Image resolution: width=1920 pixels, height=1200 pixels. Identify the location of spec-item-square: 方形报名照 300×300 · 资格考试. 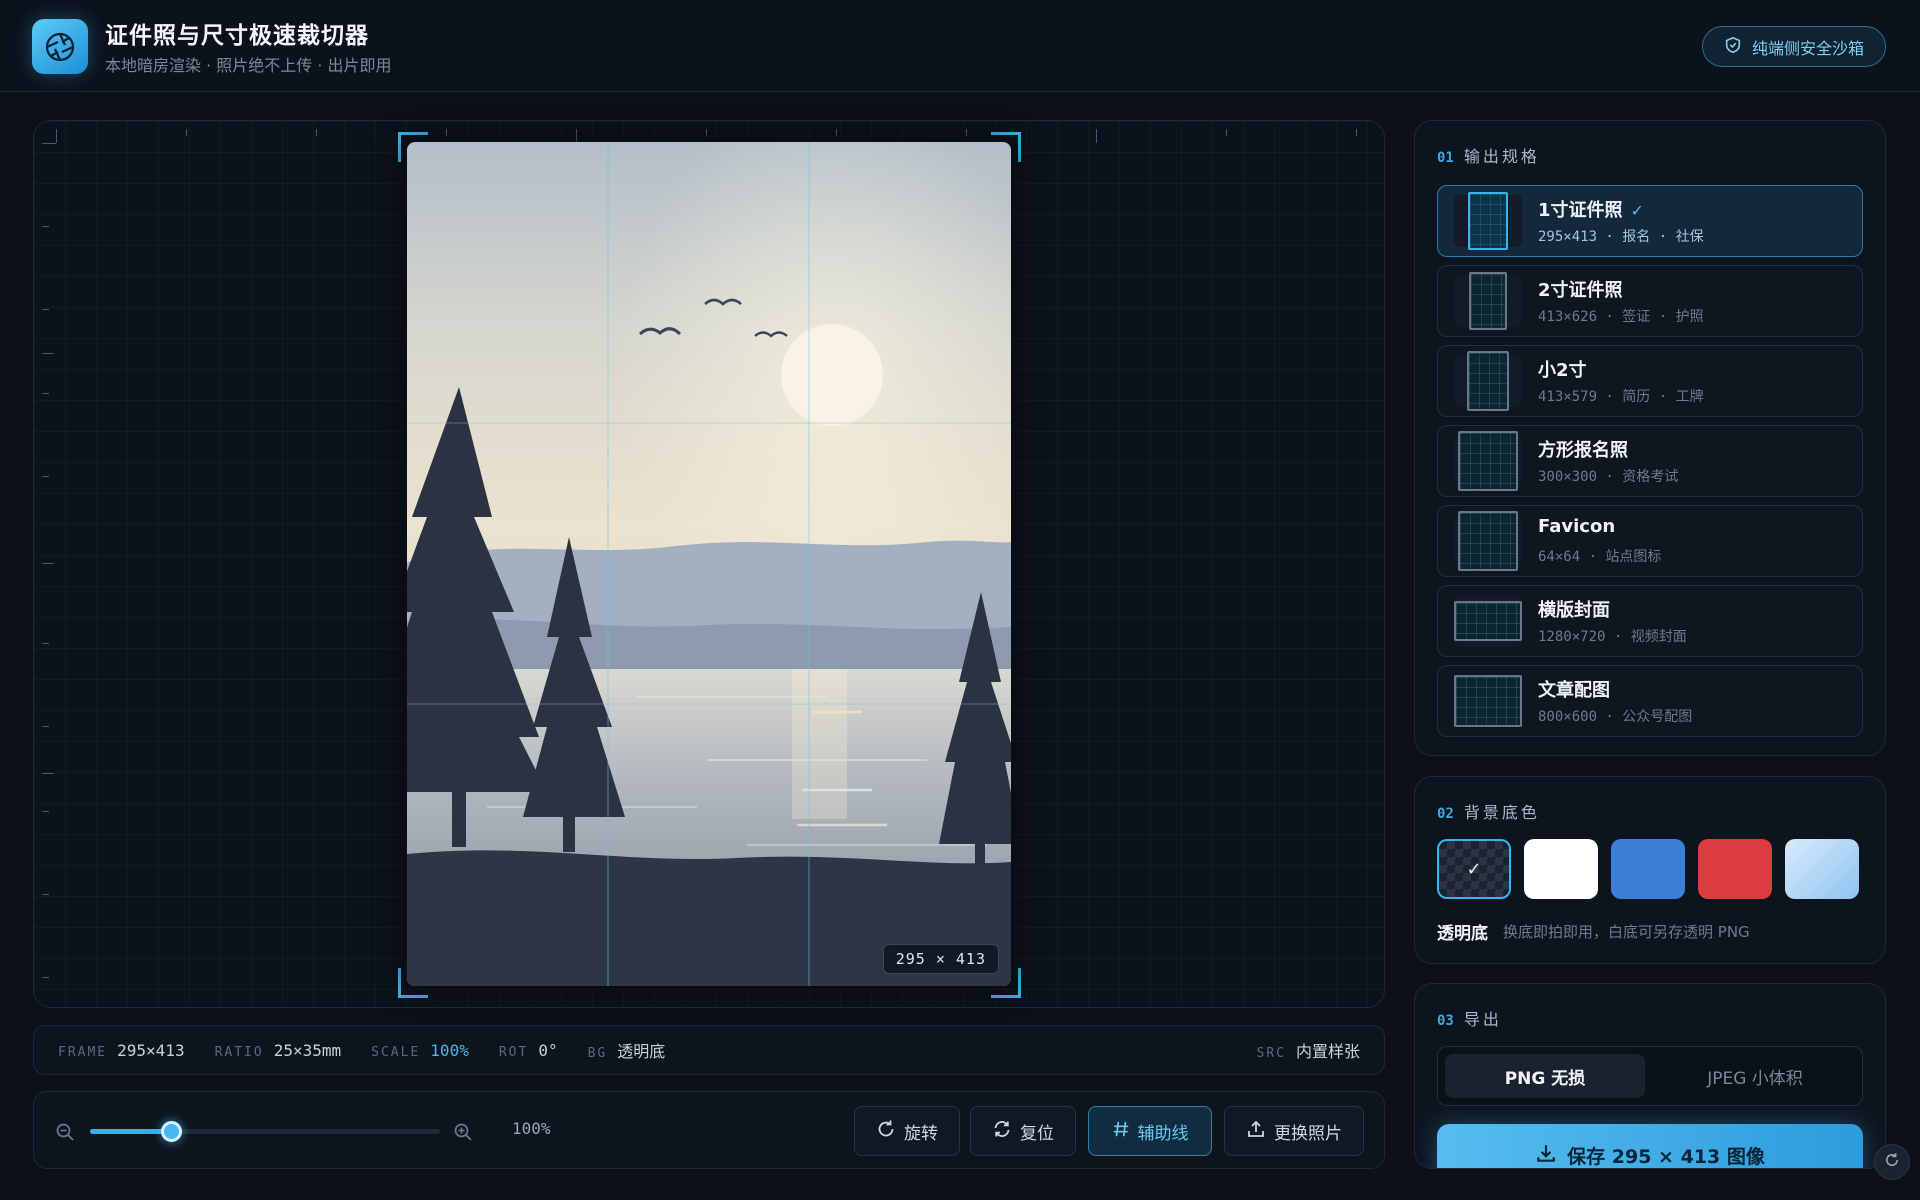
(1650, 461).